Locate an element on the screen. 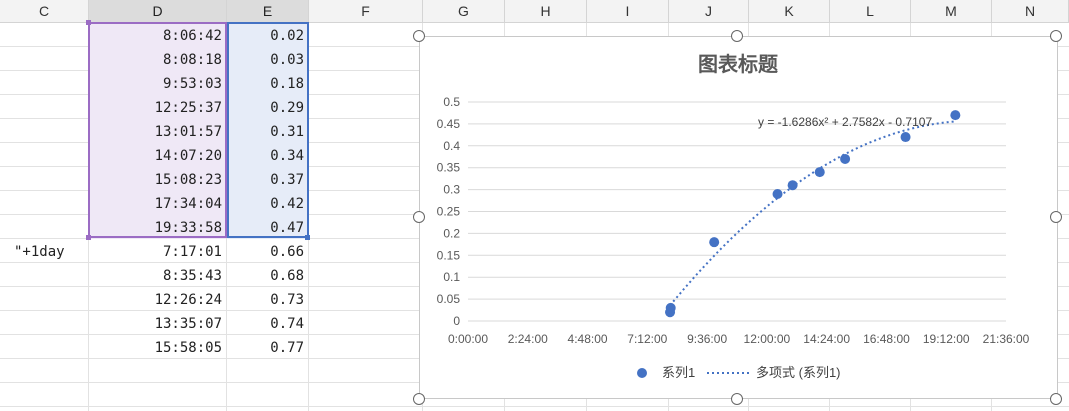 Image resolution: width=1069 pixels, height=411 pixels. legend-marker-series1 is located at coordinates (642, 373).